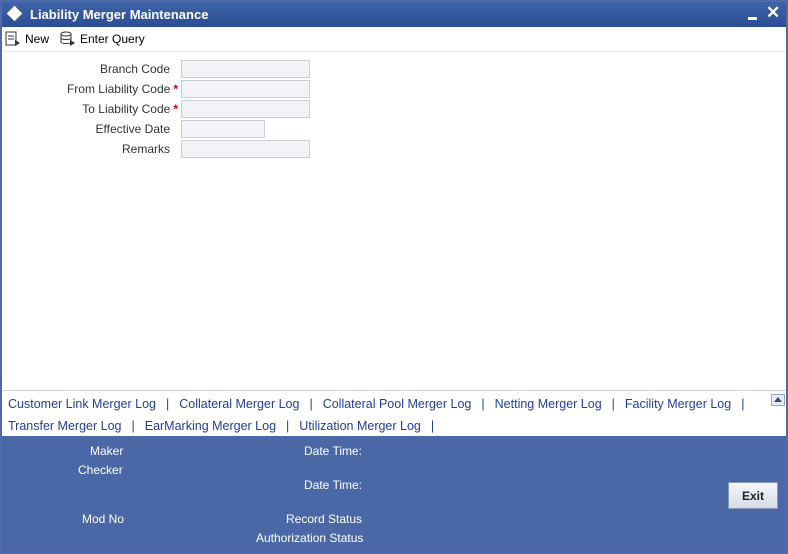 Image resolution: width=788 pixels, height=554 pixels. What do you see at coordinates (394, 14) in the screenshot?
I see `title-bar: Liability Merger Maintenance ✕` at bounding box center [394, 14].